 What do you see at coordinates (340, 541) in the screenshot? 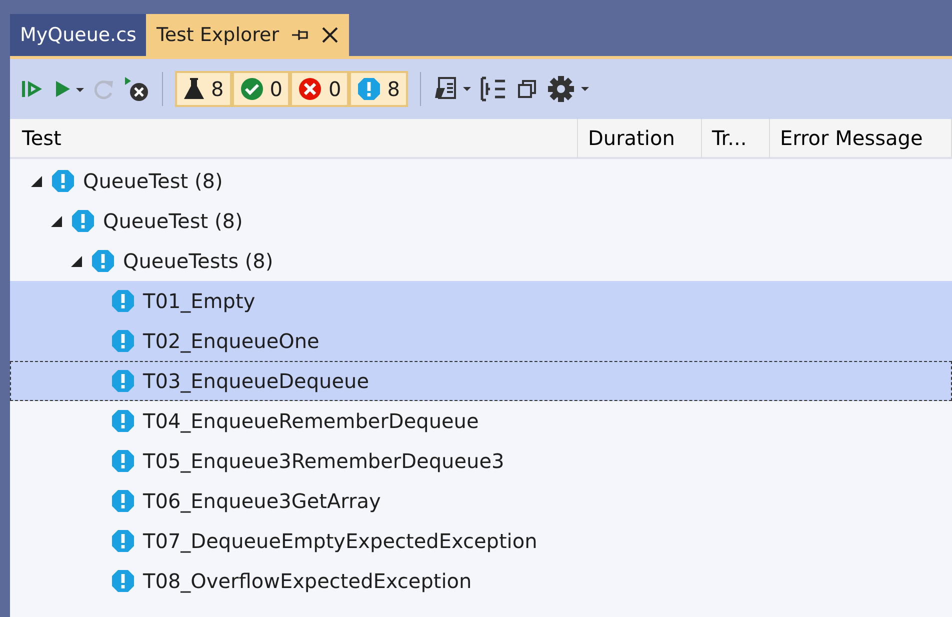
I see `test-name: T07_DequeueEmptyExpectedException` at bounding box center [340, 541].